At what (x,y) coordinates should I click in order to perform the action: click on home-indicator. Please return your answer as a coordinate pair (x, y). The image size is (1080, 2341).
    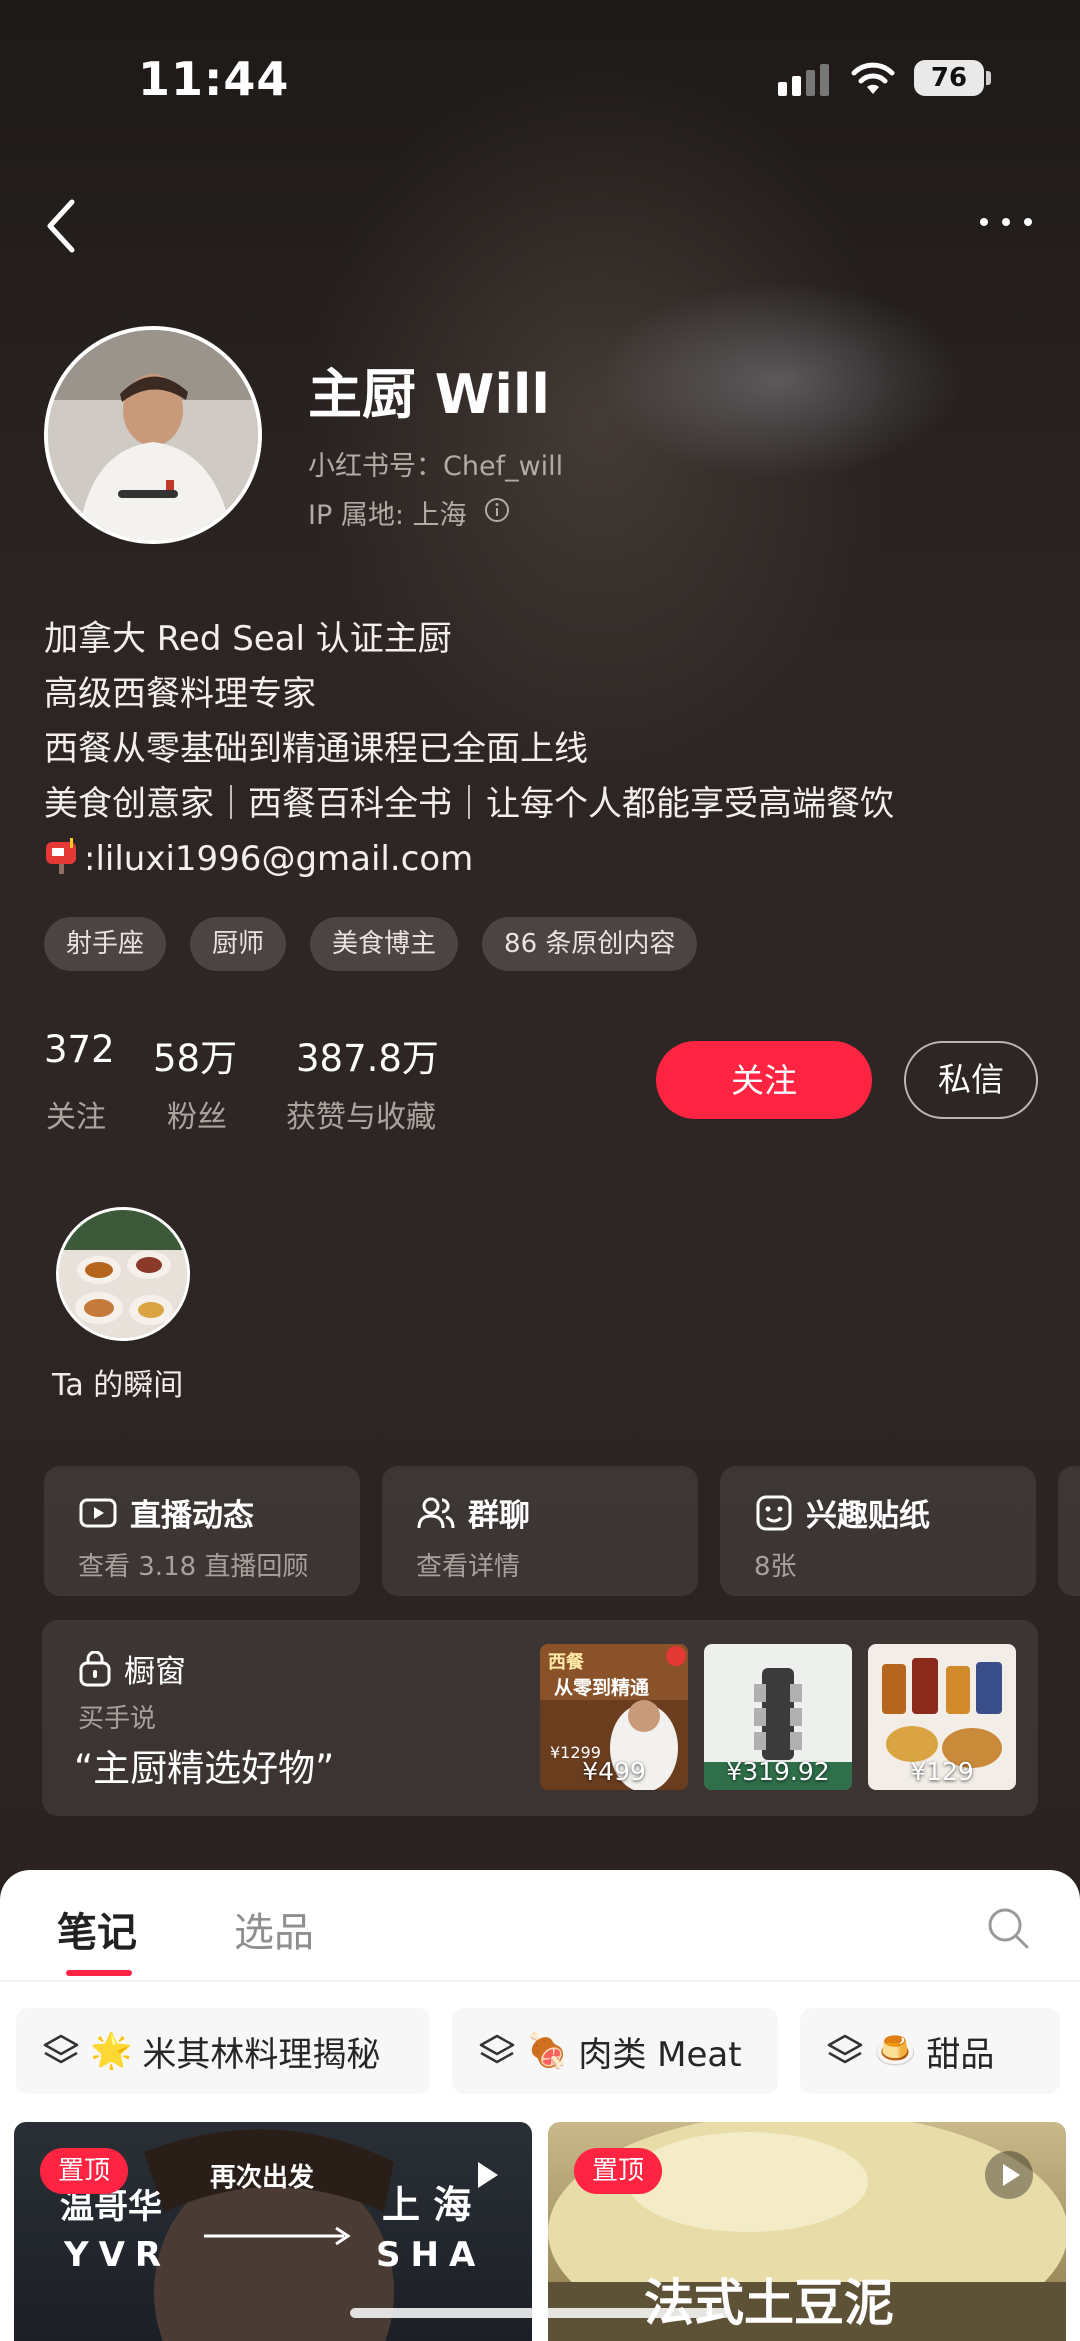
    Looking at the image, I should click on (540, 2313).